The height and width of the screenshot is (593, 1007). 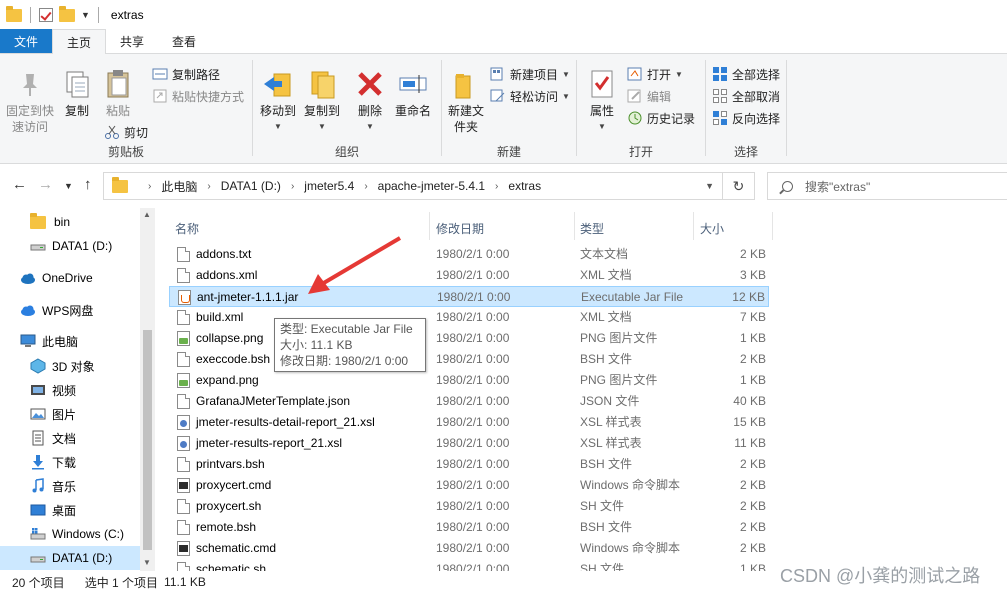 I want to click on customize-dropdown-icon: ▼, so click(x=85, y=15).